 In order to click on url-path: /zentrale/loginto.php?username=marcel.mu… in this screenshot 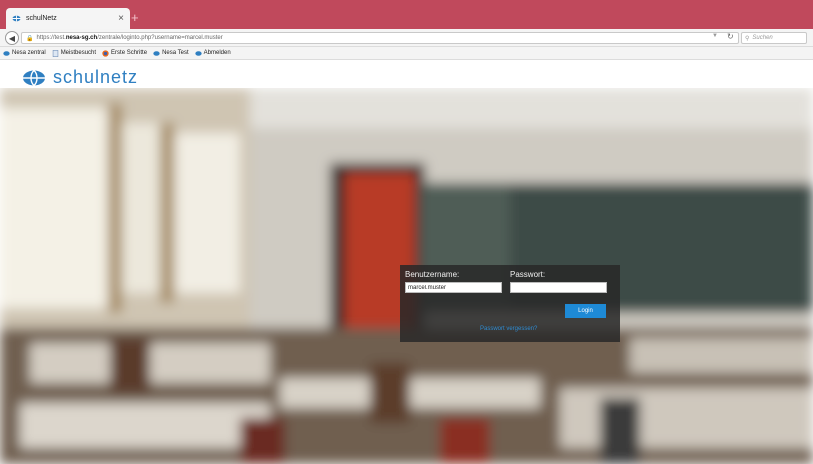, I will do `click(160, 38)`.